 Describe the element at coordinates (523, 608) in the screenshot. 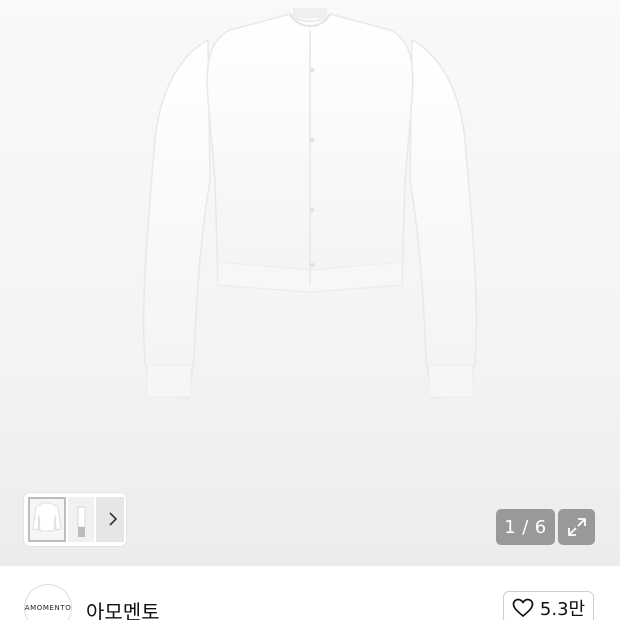

I see `heart-outline-icon` at that location.